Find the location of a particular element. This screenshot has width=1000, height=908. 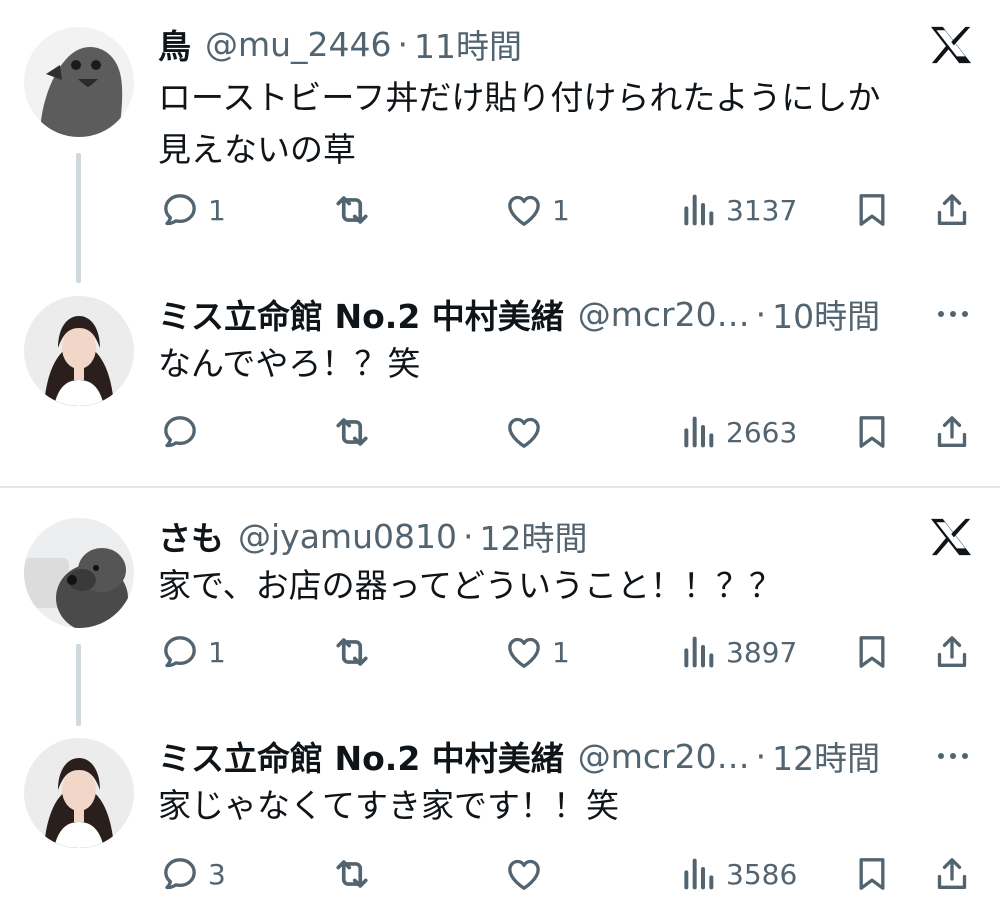

views-button: 2663 is located at coordinates (737, 432).